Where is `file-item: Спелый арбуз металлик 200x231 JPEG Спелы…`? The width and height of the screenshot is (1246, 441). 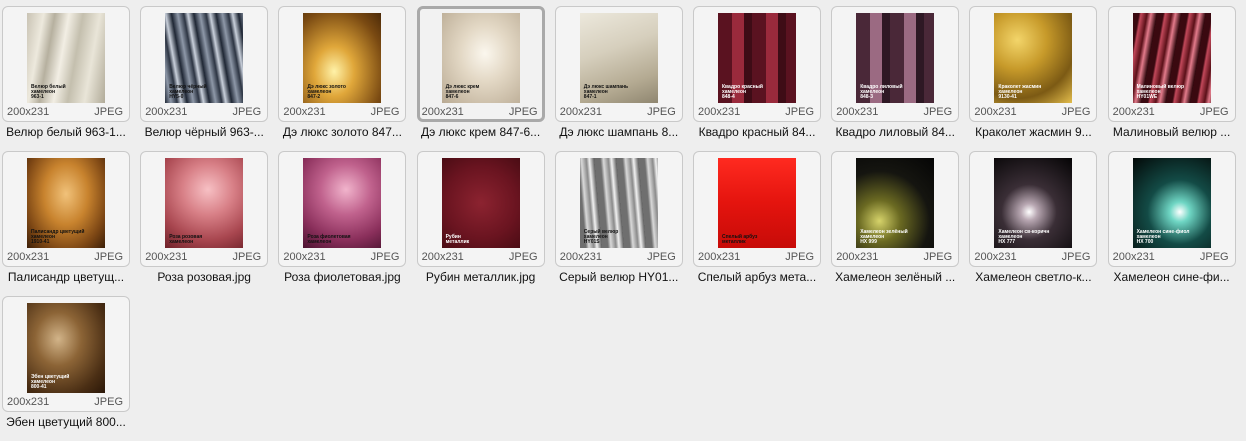
file-item: Спелый арбуз металлик 200x231 JPEG Спелы… is located at coordinates (757, 217).